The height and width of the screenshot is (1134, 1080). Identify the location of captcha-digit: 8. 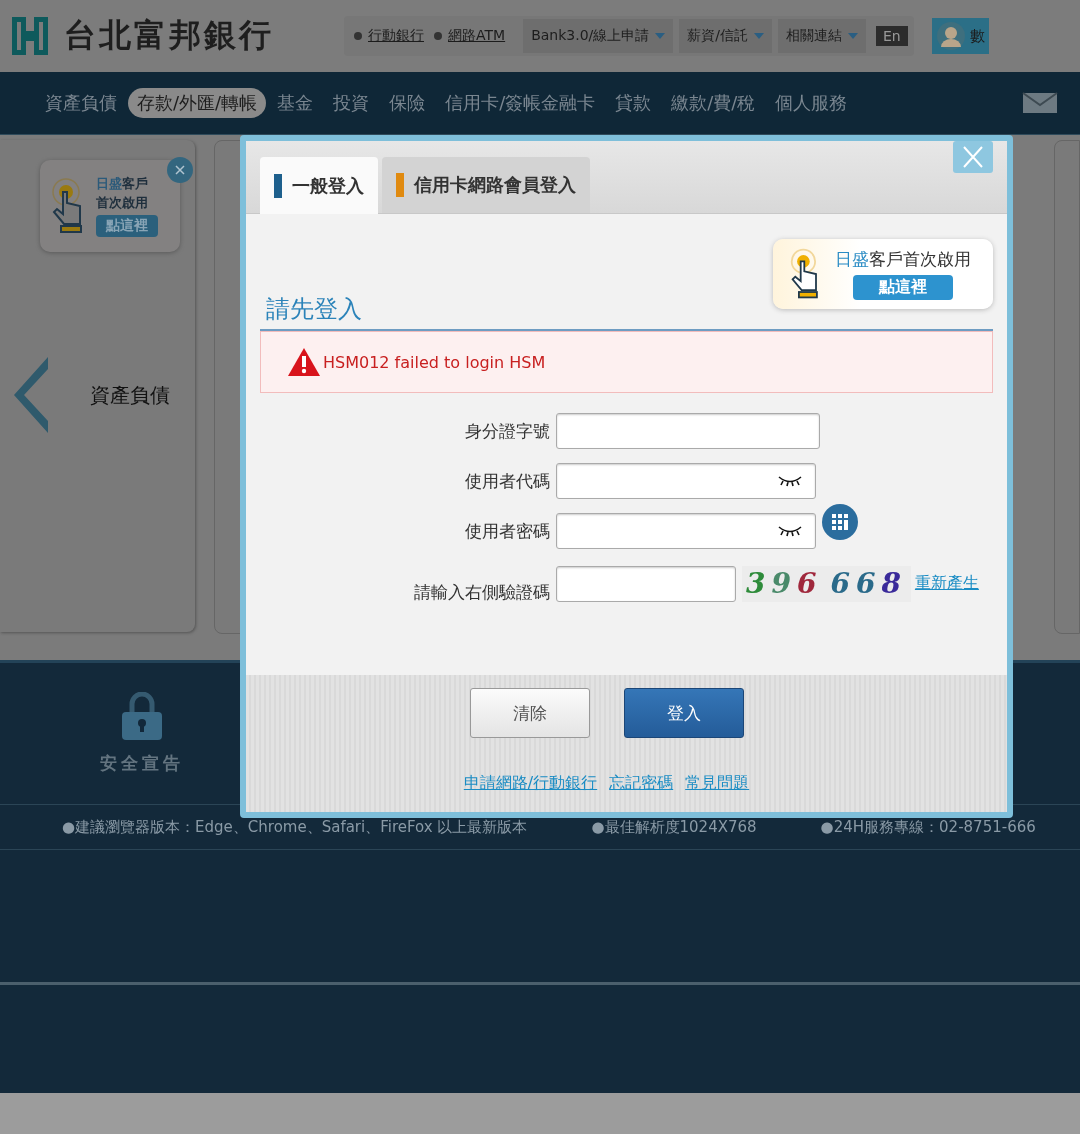
(891, 583).